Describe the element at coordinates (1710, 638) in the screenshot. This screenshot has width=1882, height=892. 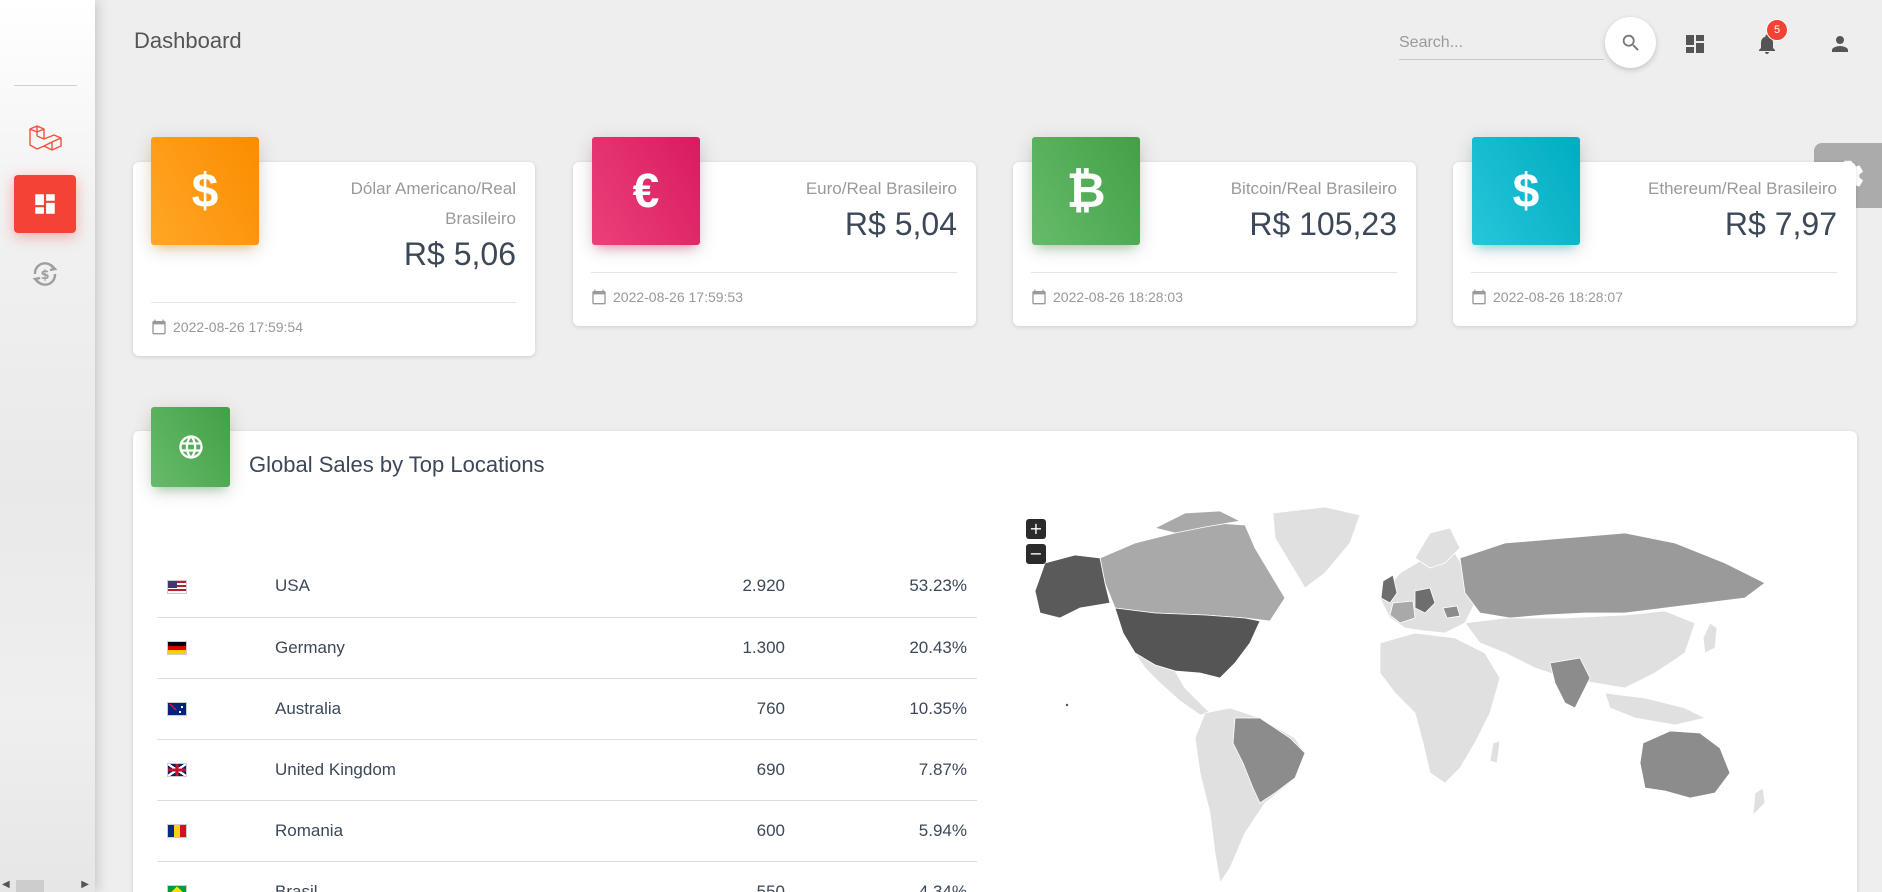
I see `map-region-japan` at that location.